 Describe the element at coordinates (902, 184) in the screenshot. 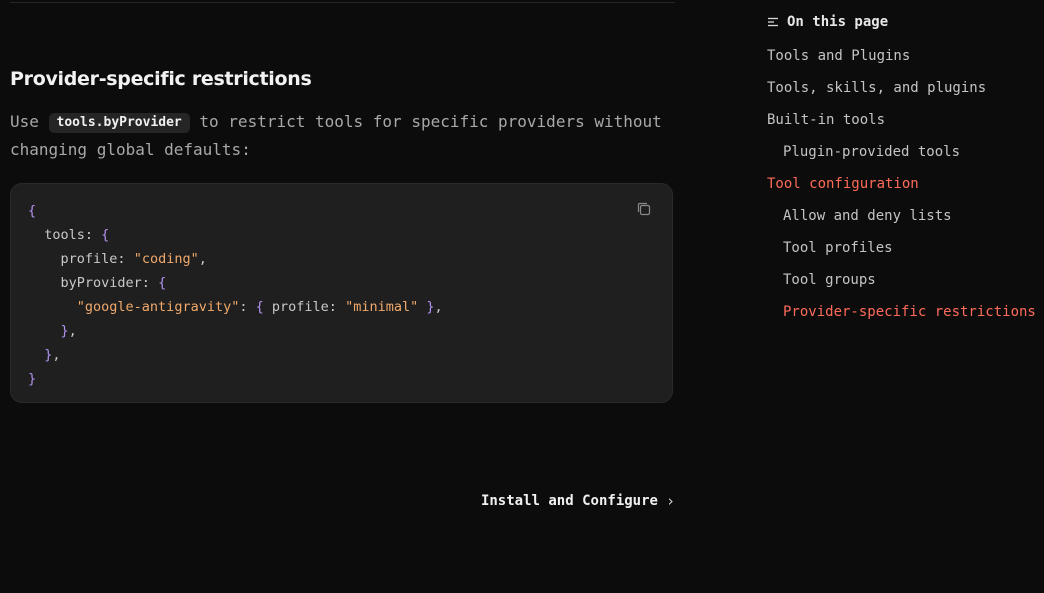

I see `toc-item-tool-configuration: Tool configuration` at that location.